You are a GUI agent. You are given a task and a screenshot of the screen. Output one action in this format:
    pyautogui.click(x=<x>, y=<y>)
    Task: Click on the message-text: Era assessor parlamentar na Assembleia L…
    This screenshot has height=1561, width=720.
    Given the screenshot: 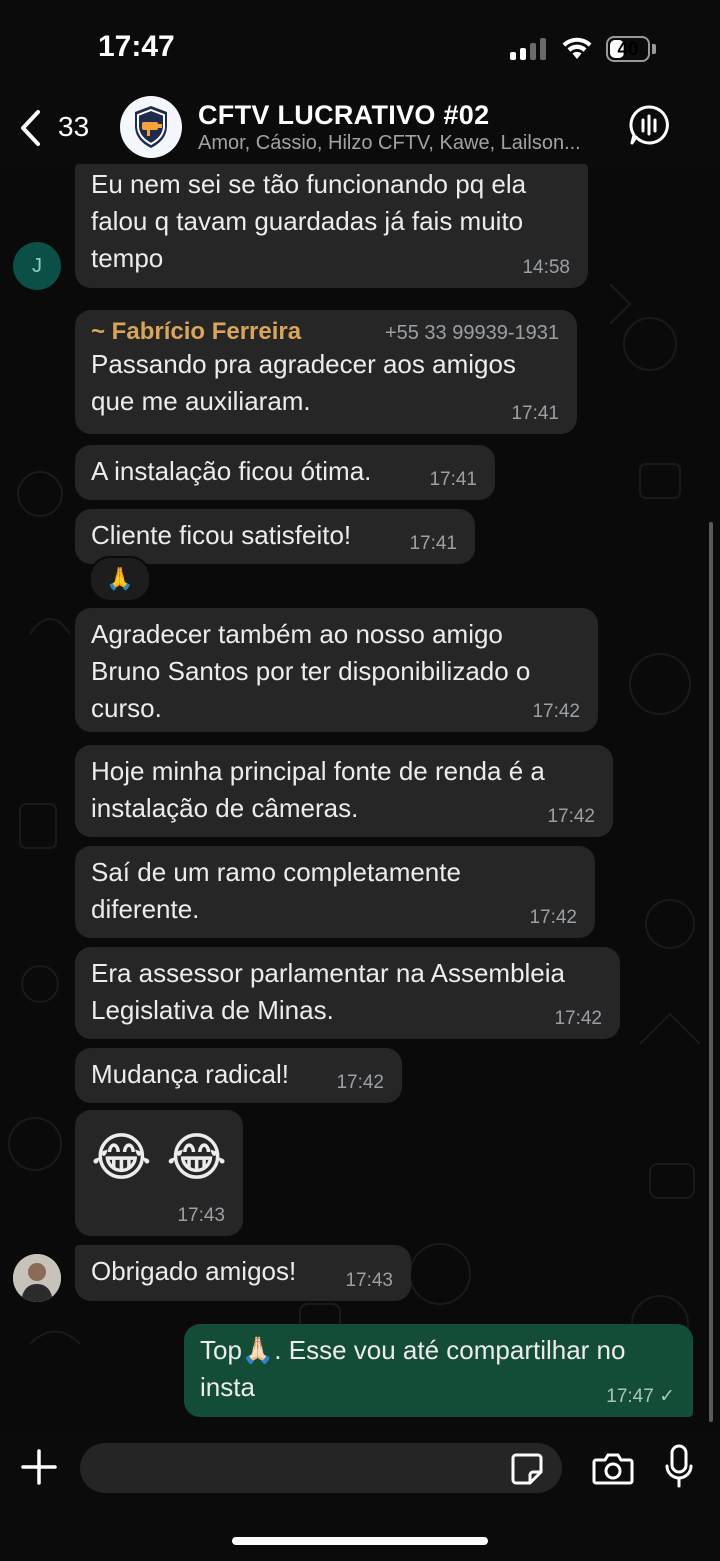 What is the action you would take?
    pyautogui.click(x=328, y=991)
    